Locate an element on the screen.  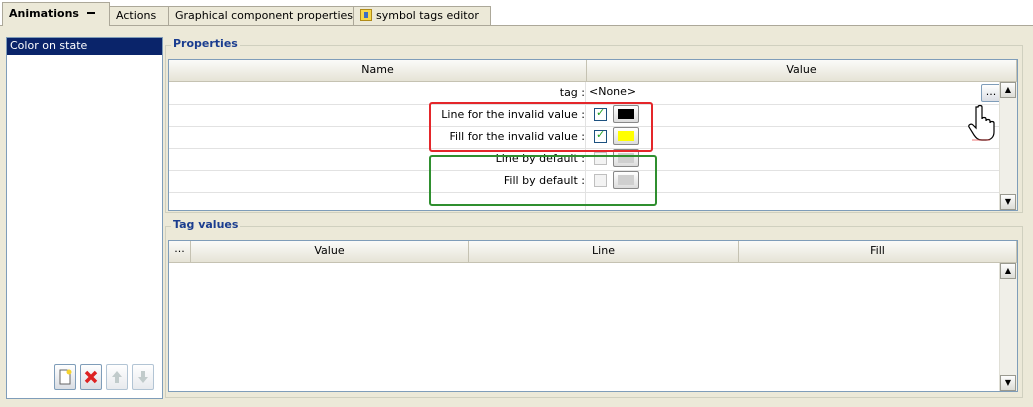
arrow-up-icon is located at coordinates (117, 377).